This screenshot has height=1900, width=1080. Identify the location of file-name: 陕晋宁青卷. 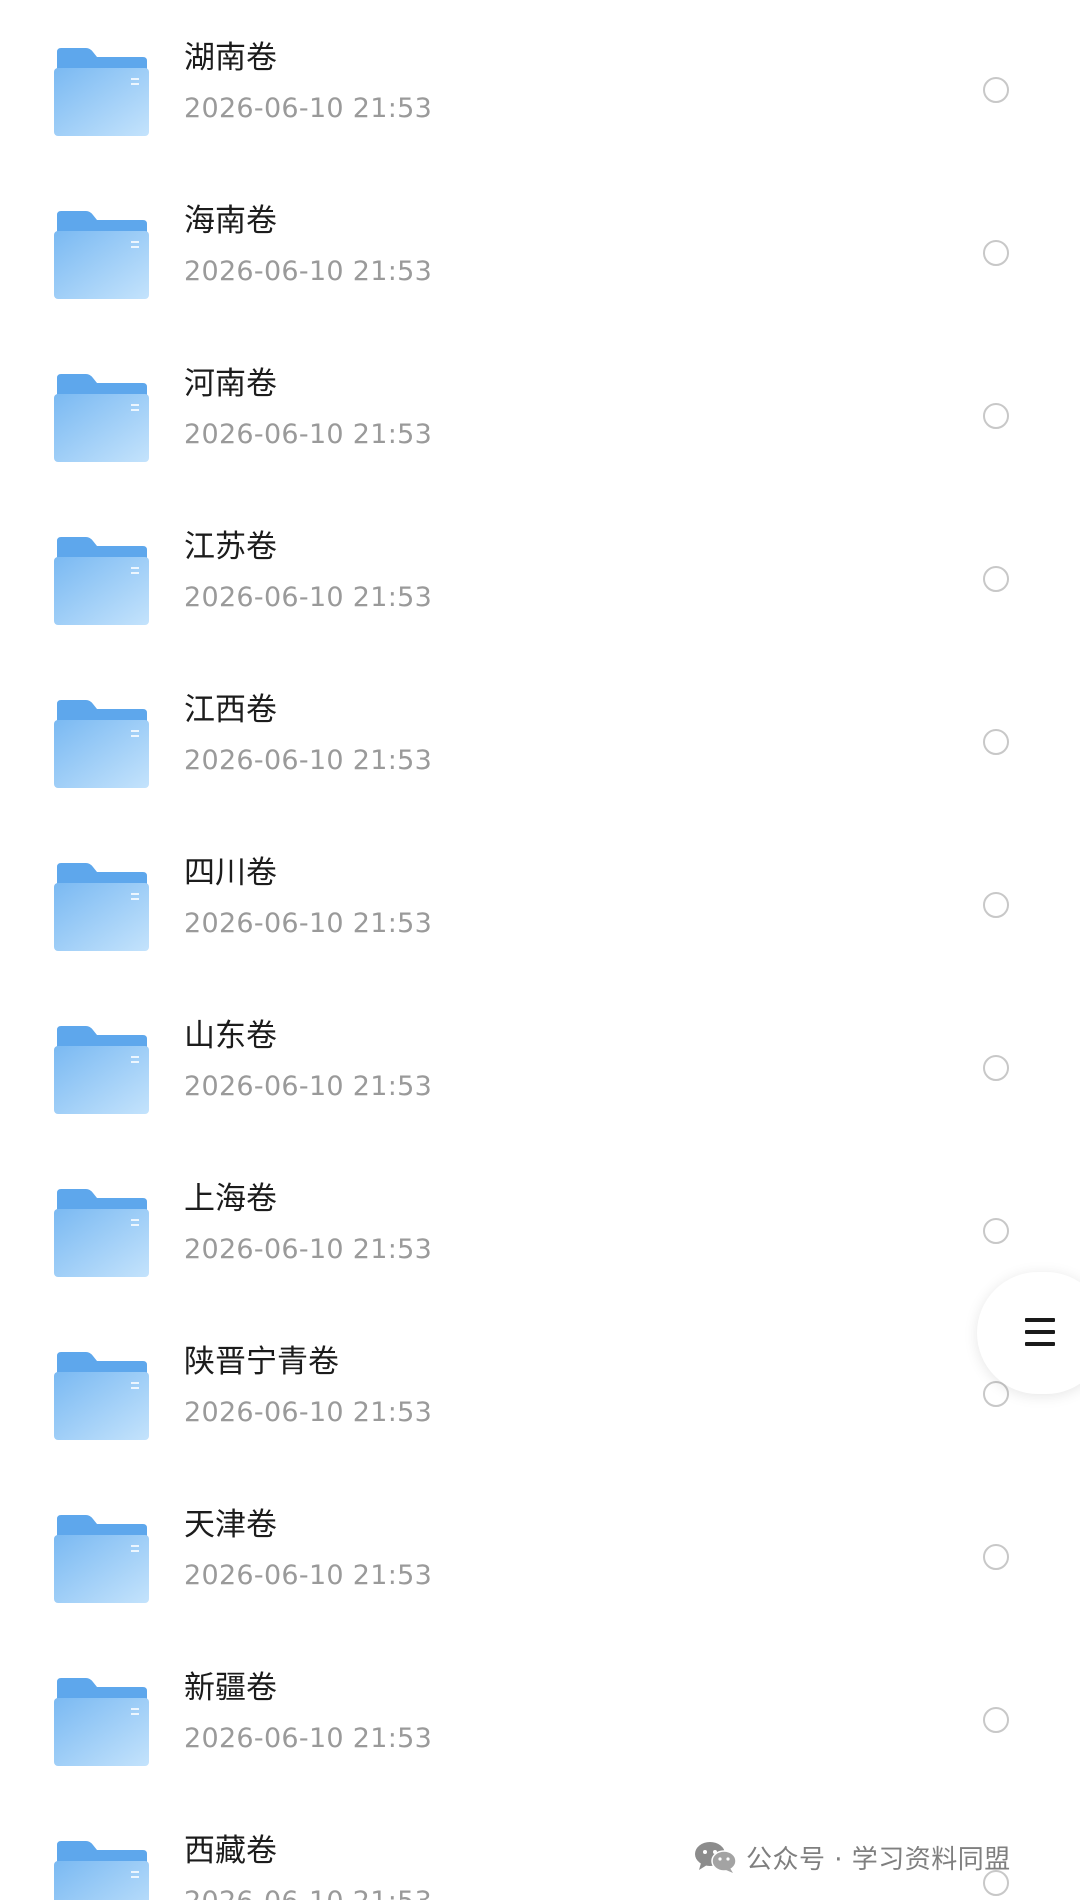
(261, 1362).